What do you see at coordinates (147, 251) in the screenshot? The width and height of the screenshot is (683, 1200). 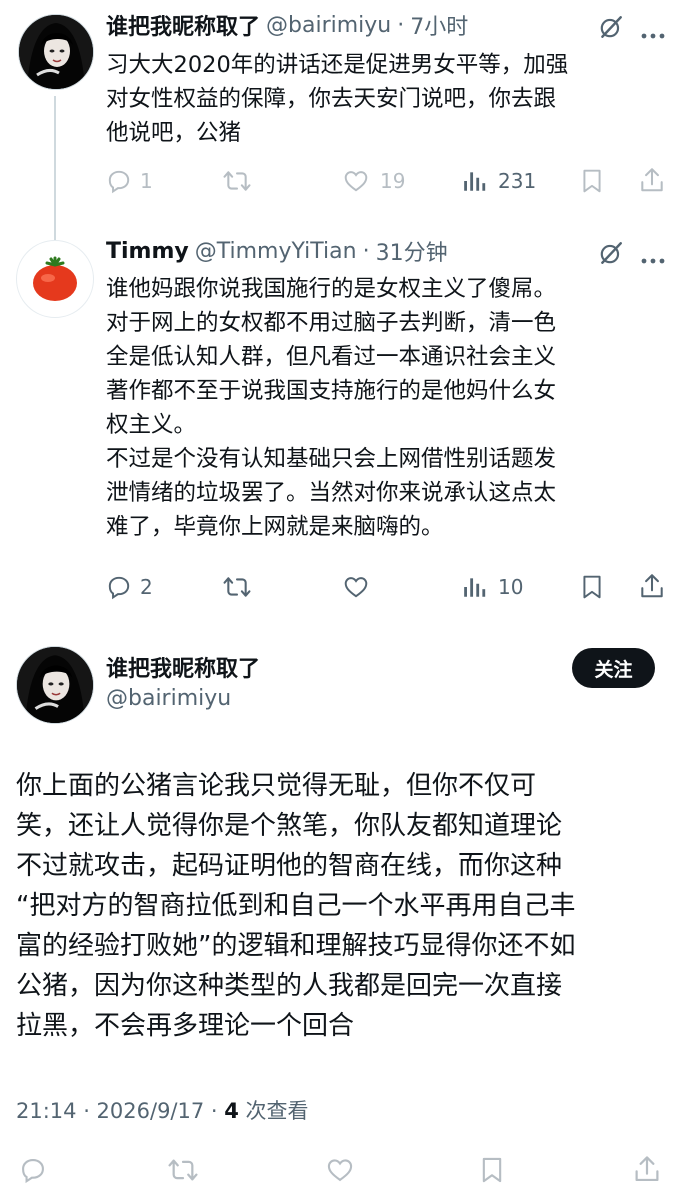 I see `display-name: Timmy` at bounding box center [147, 251].